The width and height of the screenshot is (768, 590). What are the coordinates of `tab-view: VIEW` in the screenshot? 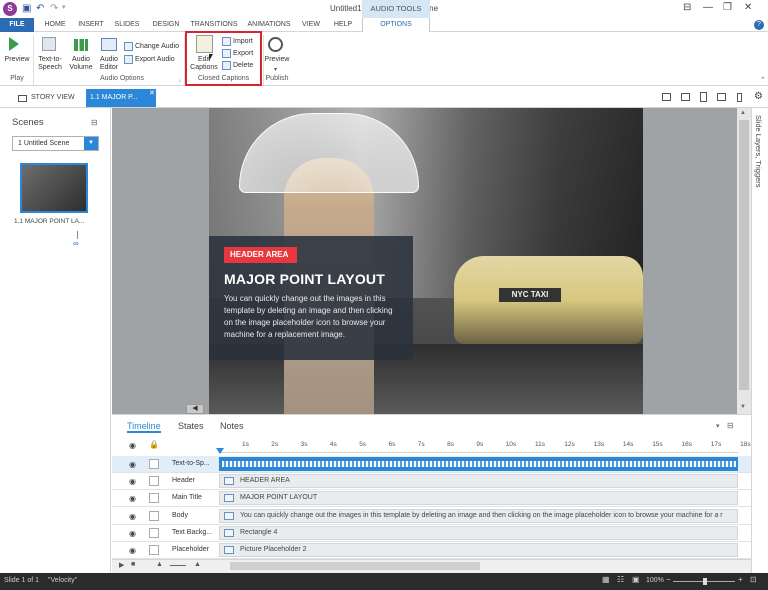 It's located at (311, 25).